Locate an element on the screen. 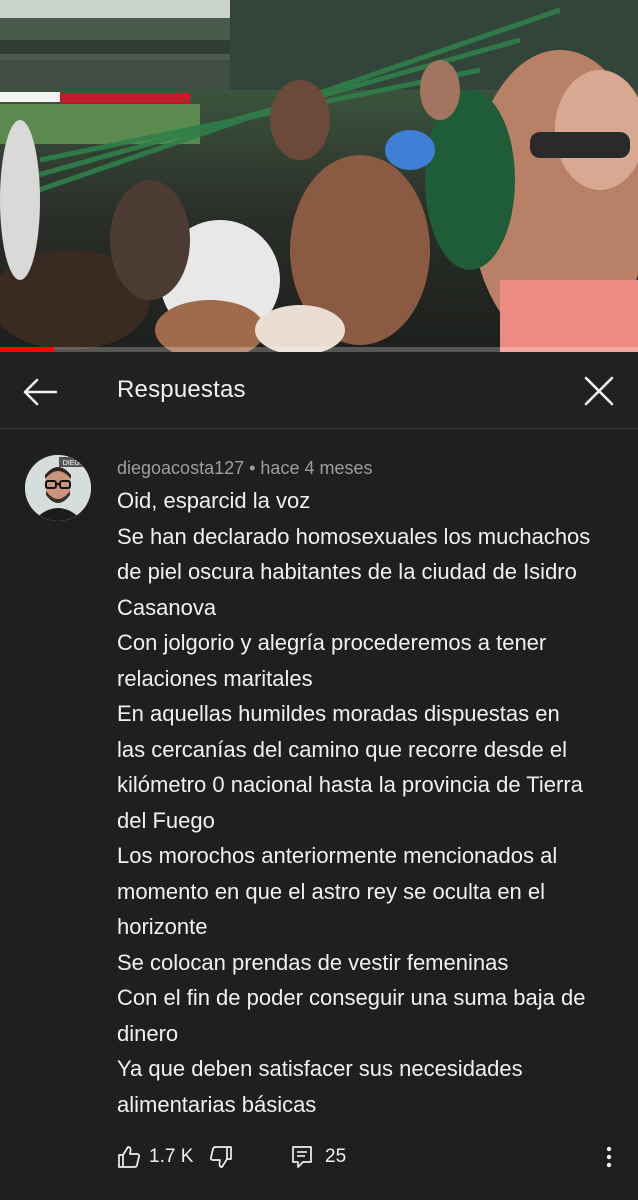 The height and width of the screenshot is (1200, 638). comment-line: Casanova is located at coordinates (167, 607).